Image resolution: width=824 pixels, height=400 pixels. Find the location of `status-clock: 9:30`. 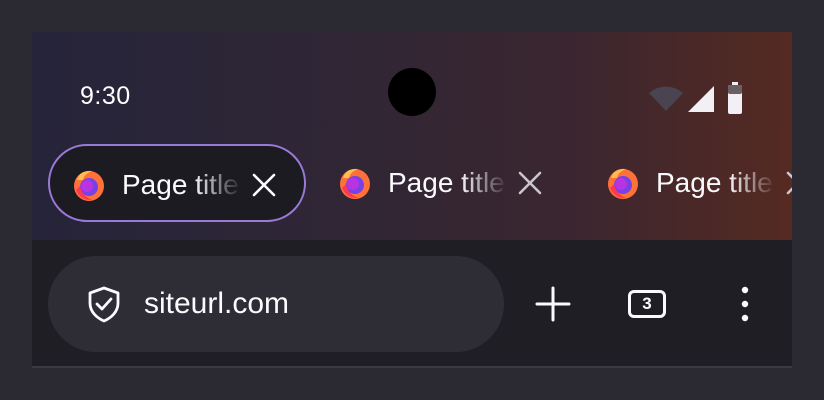

status-clock: 9:30 is located at coordinates (105, 96).